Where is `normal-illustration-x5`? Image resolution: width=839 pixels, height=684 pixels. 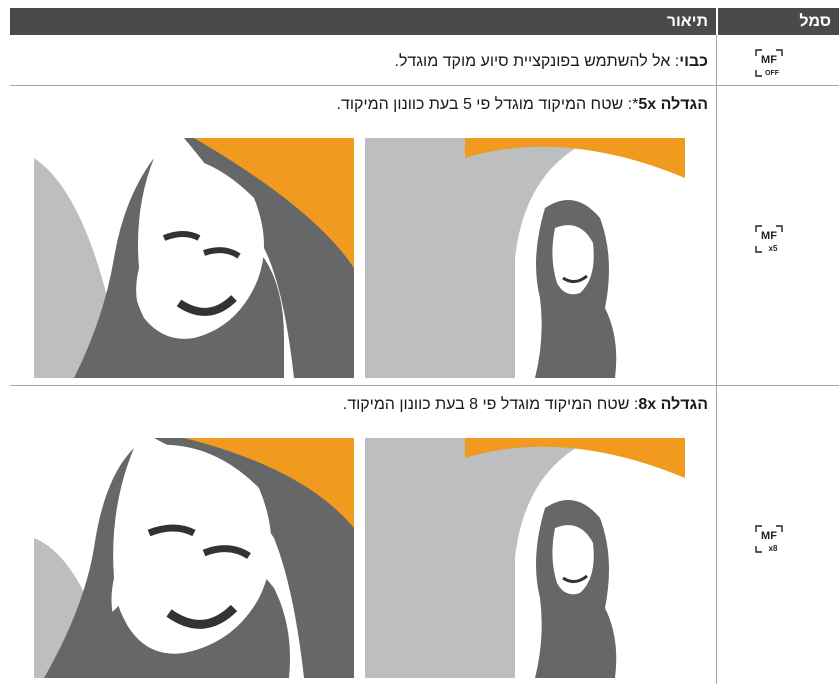 normal-illustration-x5 is located at coordinates (525, 258).